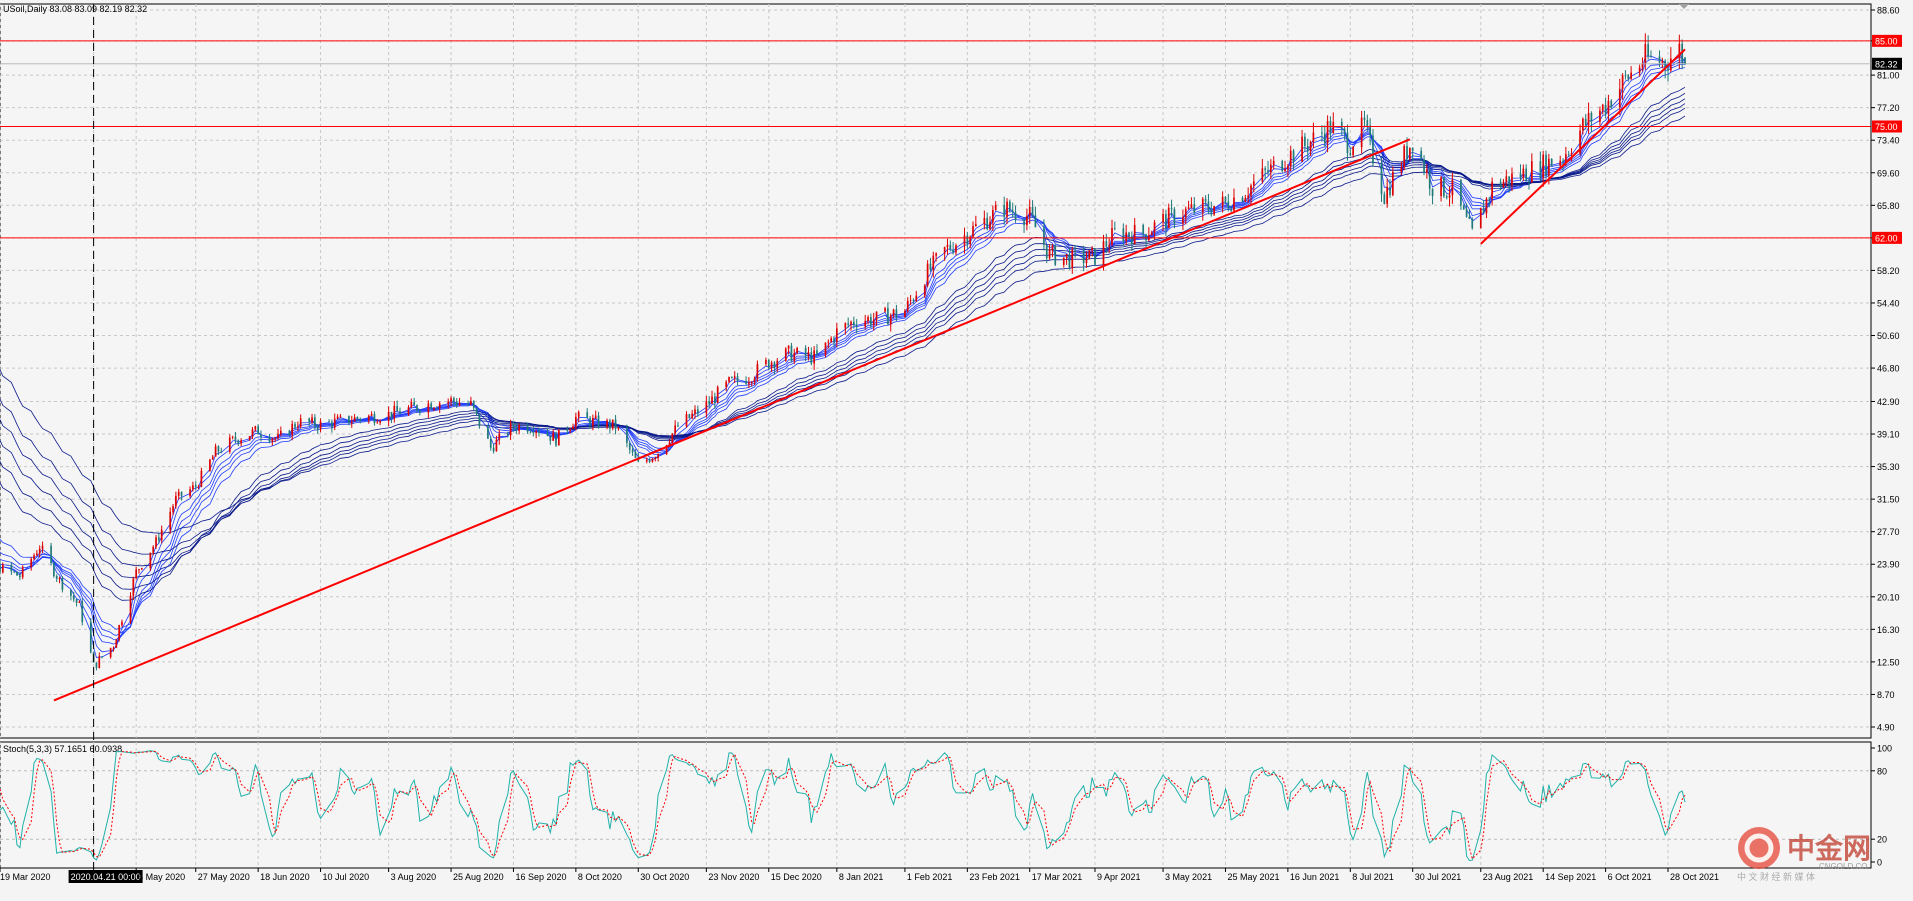 The width and height of the screenshot is (1913, 901). I want to click on y-tick-label: 27.70, so click(1888, 532).